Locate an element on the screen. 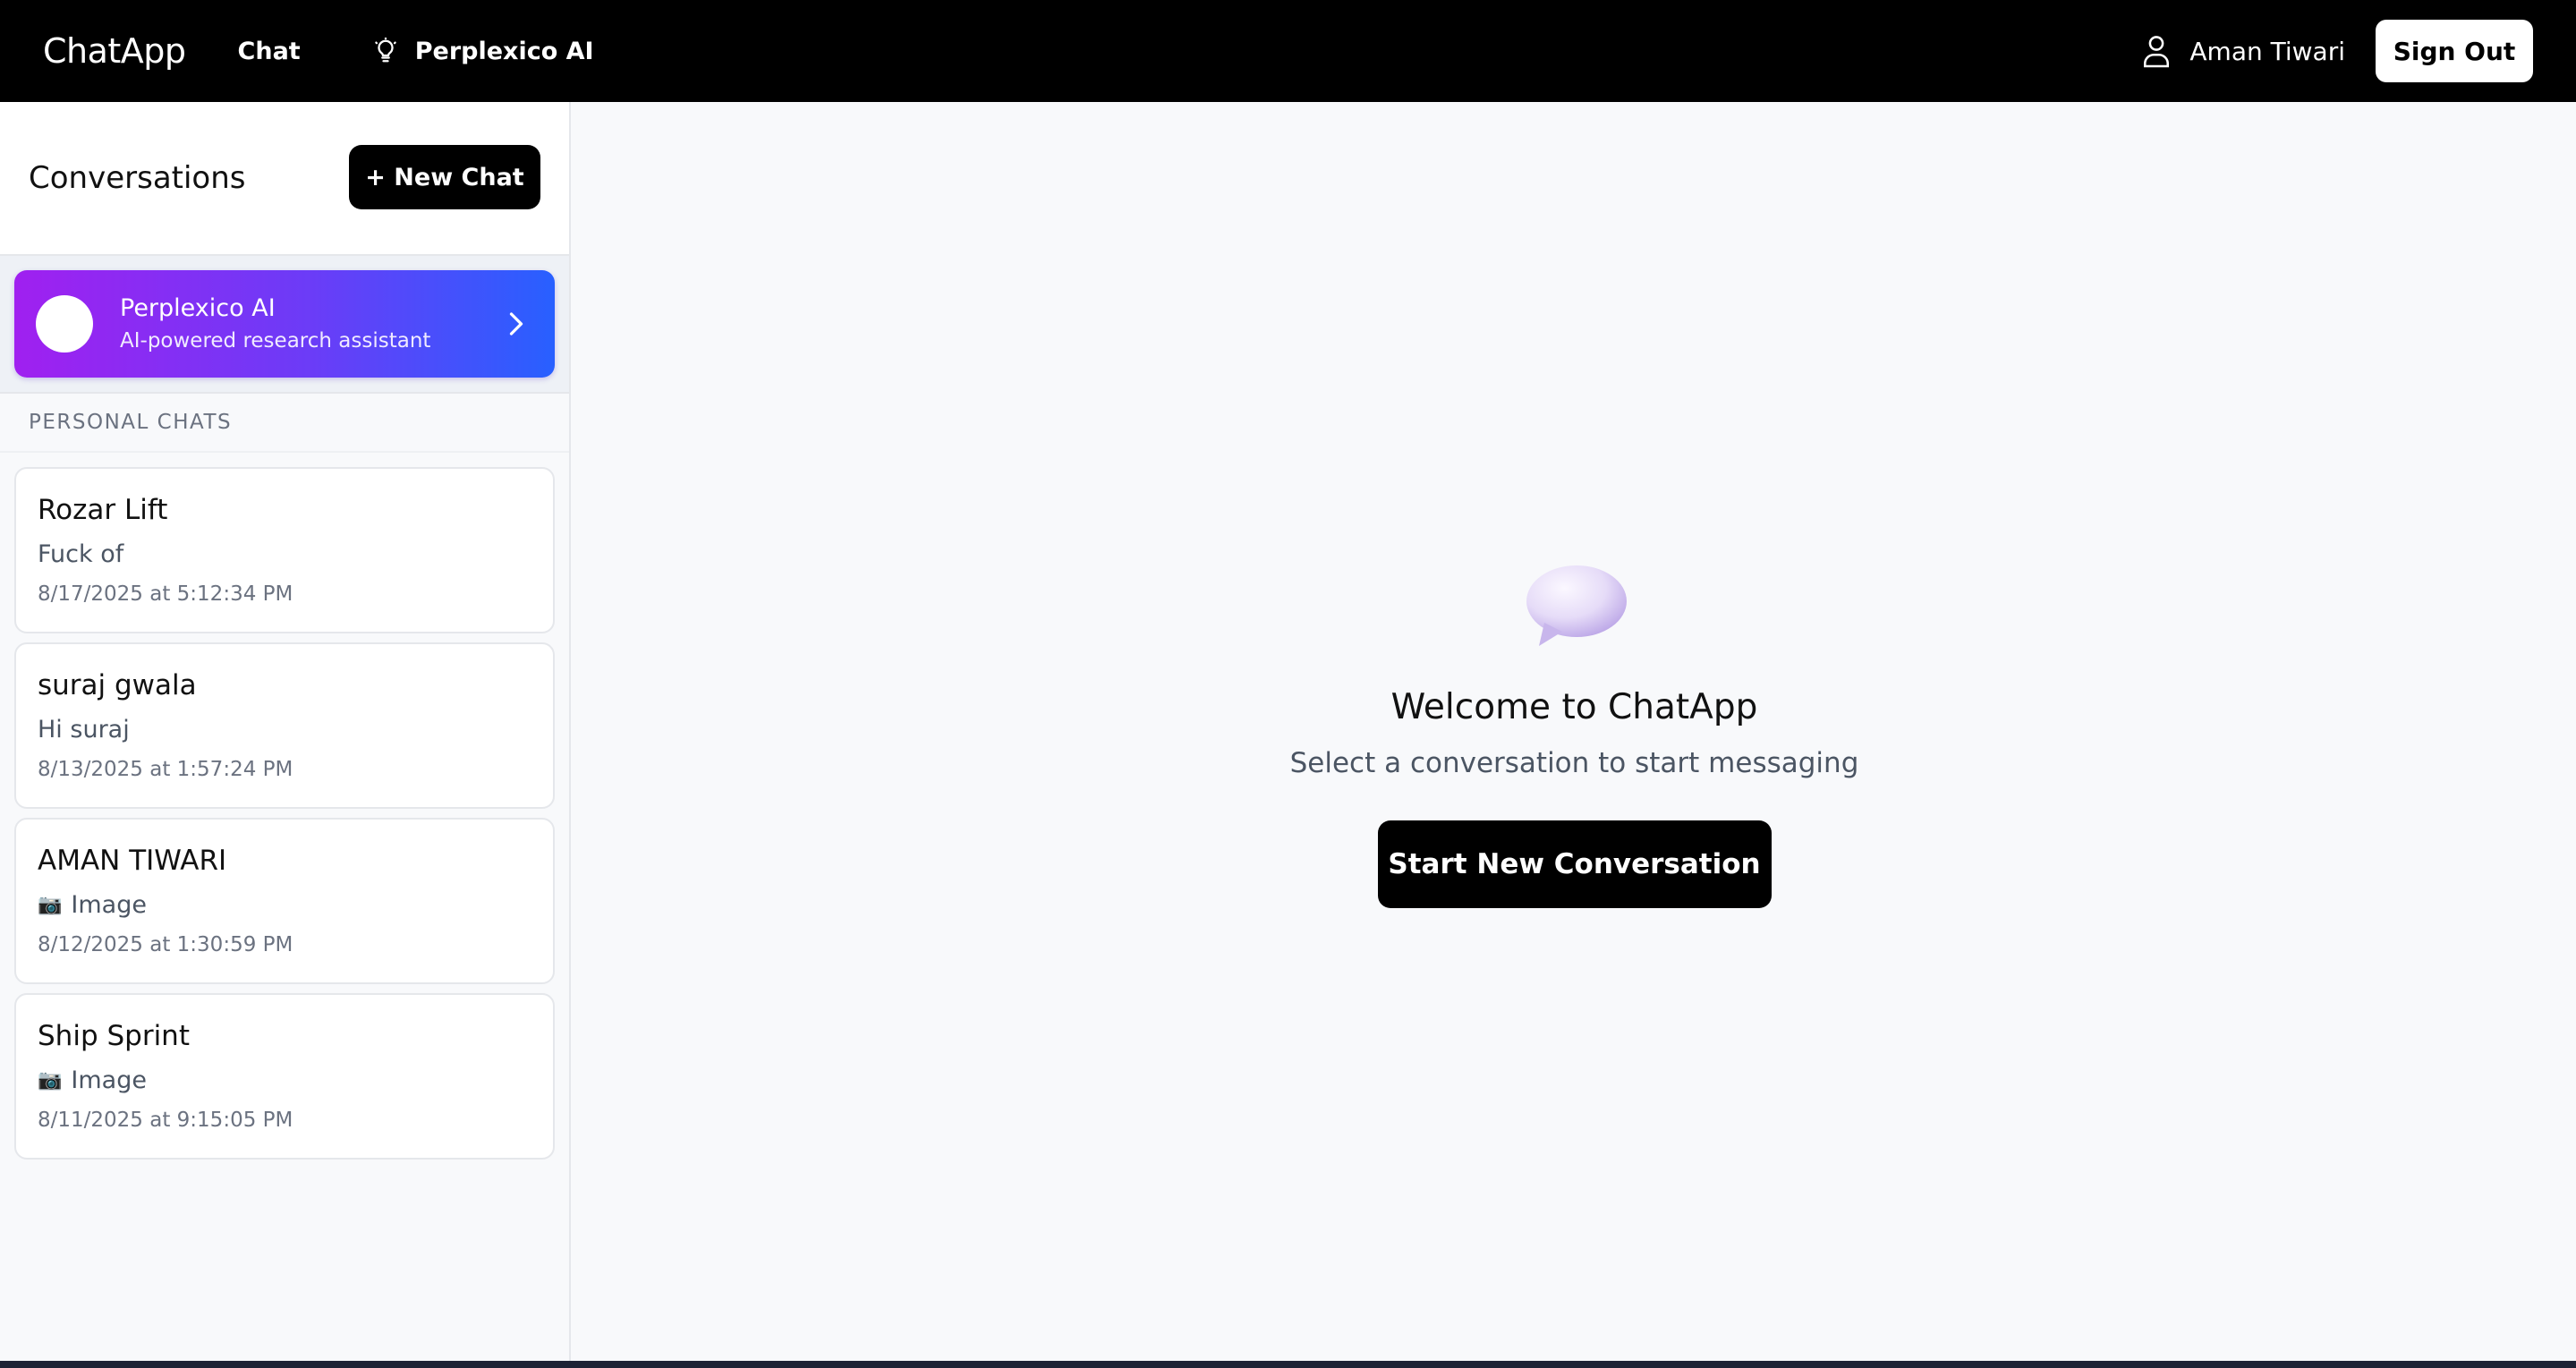 Image resolution: width=2576 pixels, height=1368 pixels. user-icon is located at coordinates (2157, 52).